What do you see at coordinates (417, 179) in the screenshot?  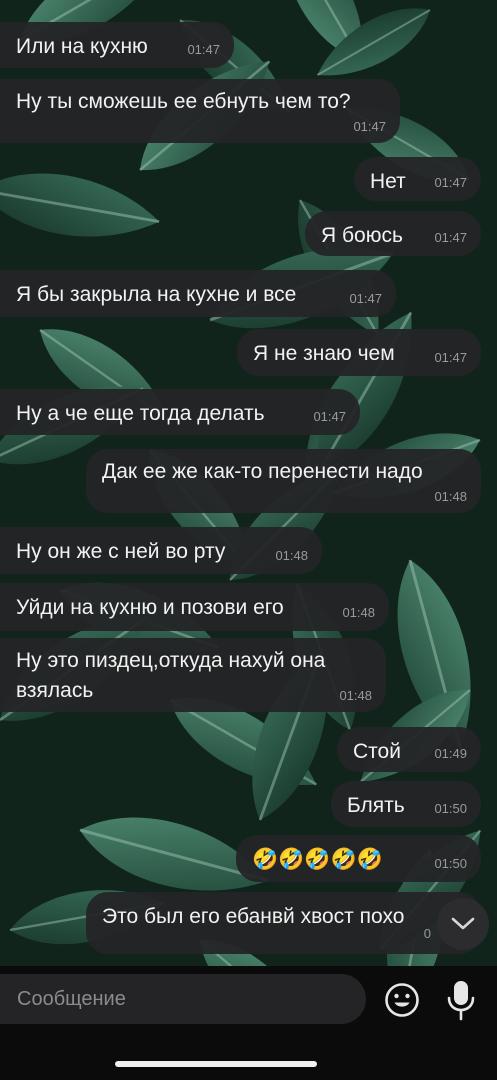 I see `outgoing-message: Нет 01:47` at bounding box center [417, 179].